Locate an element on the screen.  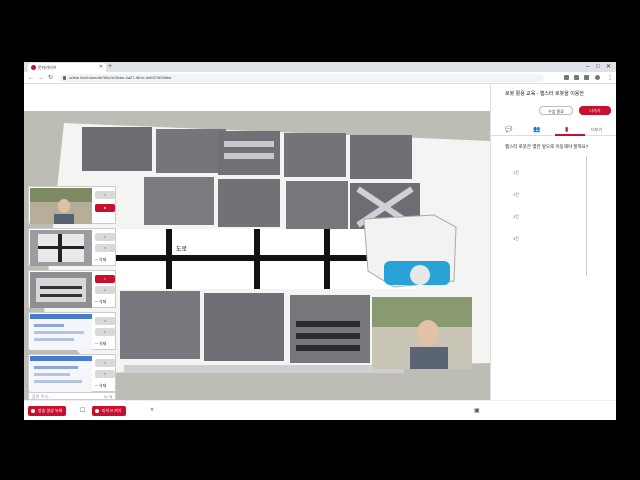
hamster-robot is located at coordinates (420, 275).